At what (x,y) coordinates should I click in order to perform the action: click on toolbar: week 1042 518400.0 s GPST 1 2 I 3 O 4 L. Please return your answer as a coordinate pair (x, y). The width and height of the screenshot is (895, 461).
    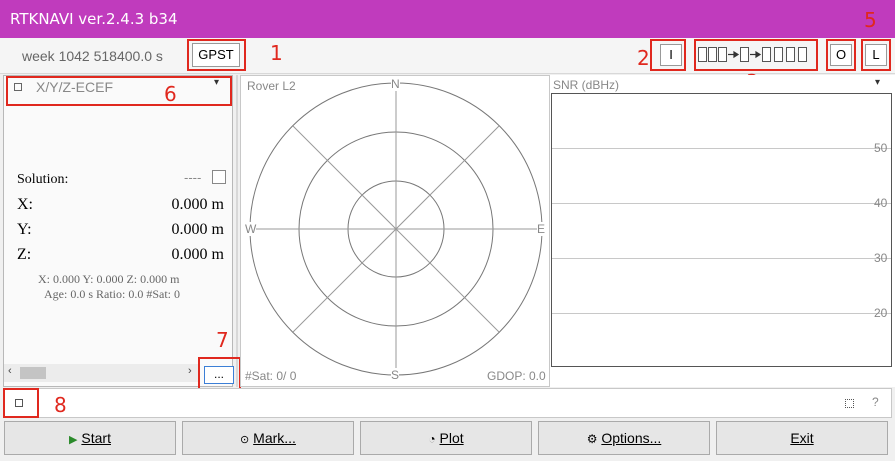
    Looking at the image, I should click on (447, 68).